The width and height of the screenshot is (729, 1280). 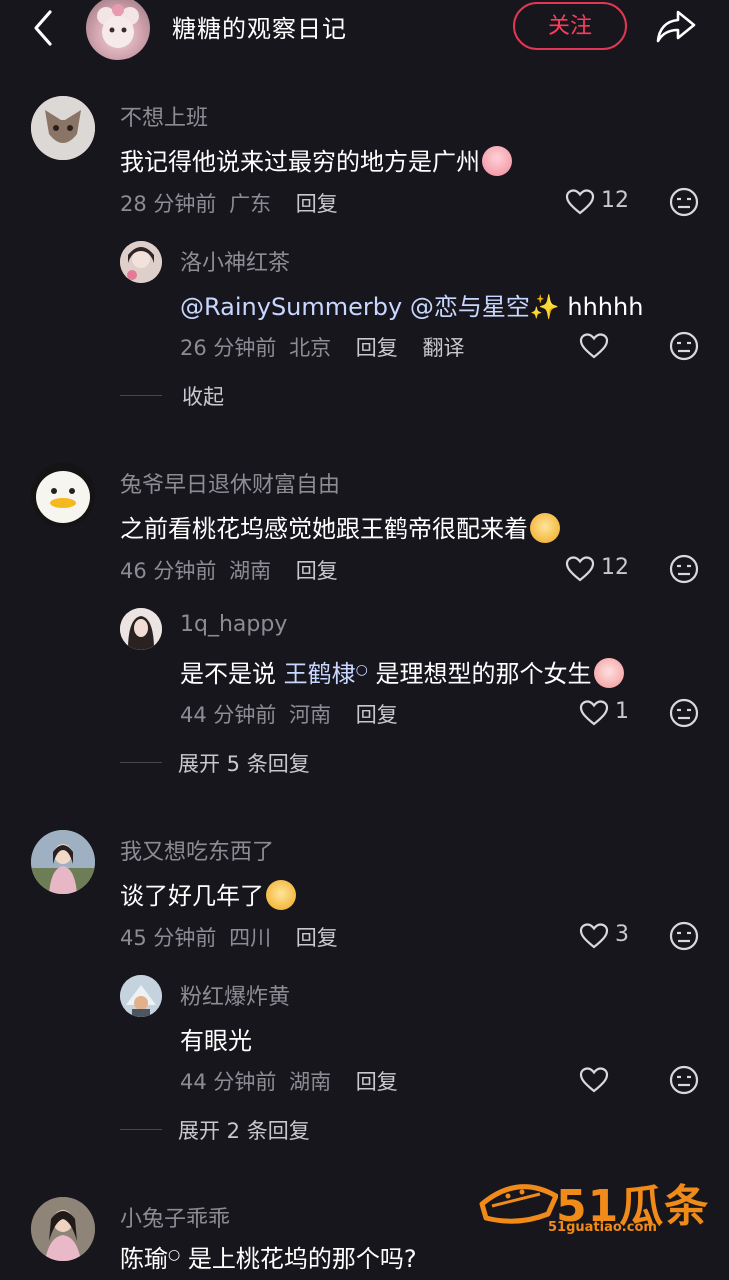 What do you see at coordinates (443, 348) in the screenshot?
I see `translate-button: 翻译` at bounding box center [443, 348].